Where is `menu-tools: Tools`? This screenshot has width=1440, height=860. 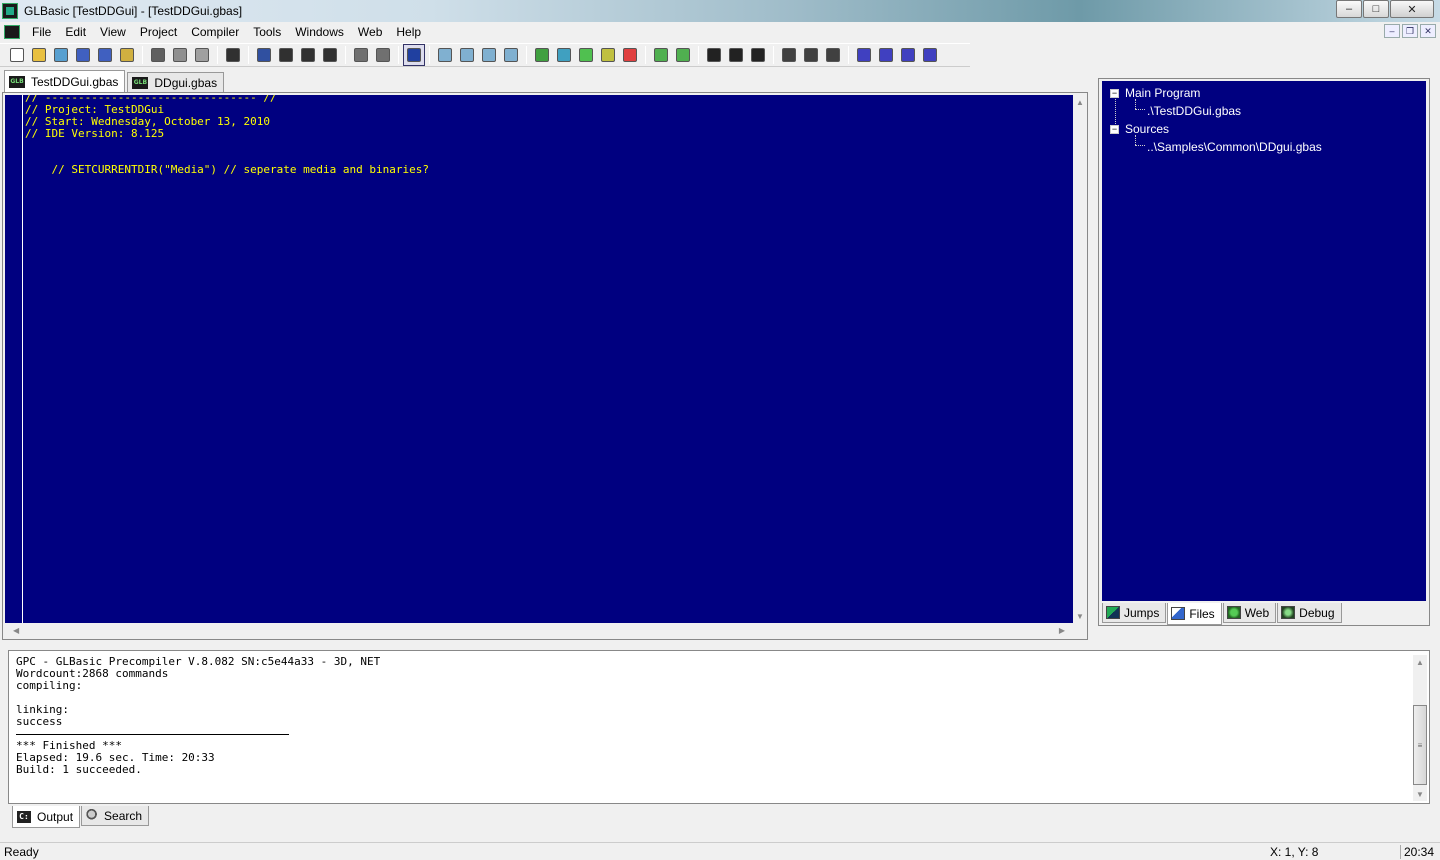 menu-tools: Tools is located at coordinates (267, 32).